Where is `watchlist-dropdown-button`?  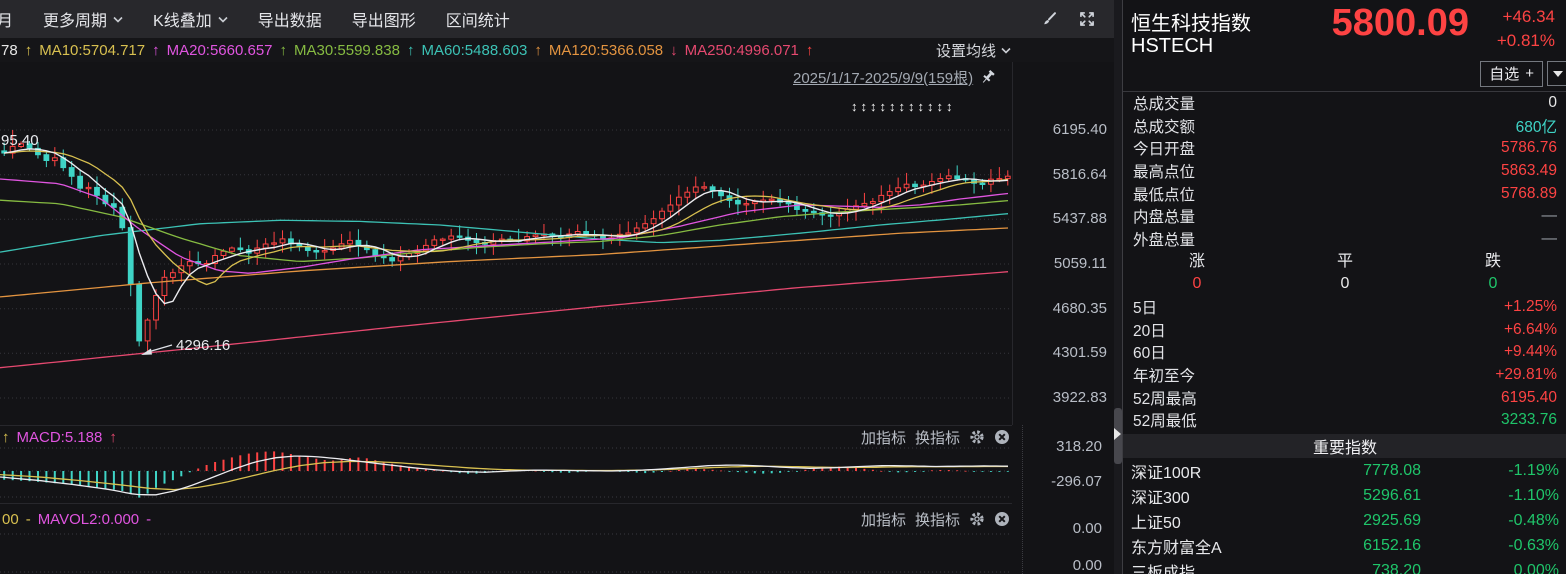
watchlist-dropdown-button is located at coordinates (1556, 73).